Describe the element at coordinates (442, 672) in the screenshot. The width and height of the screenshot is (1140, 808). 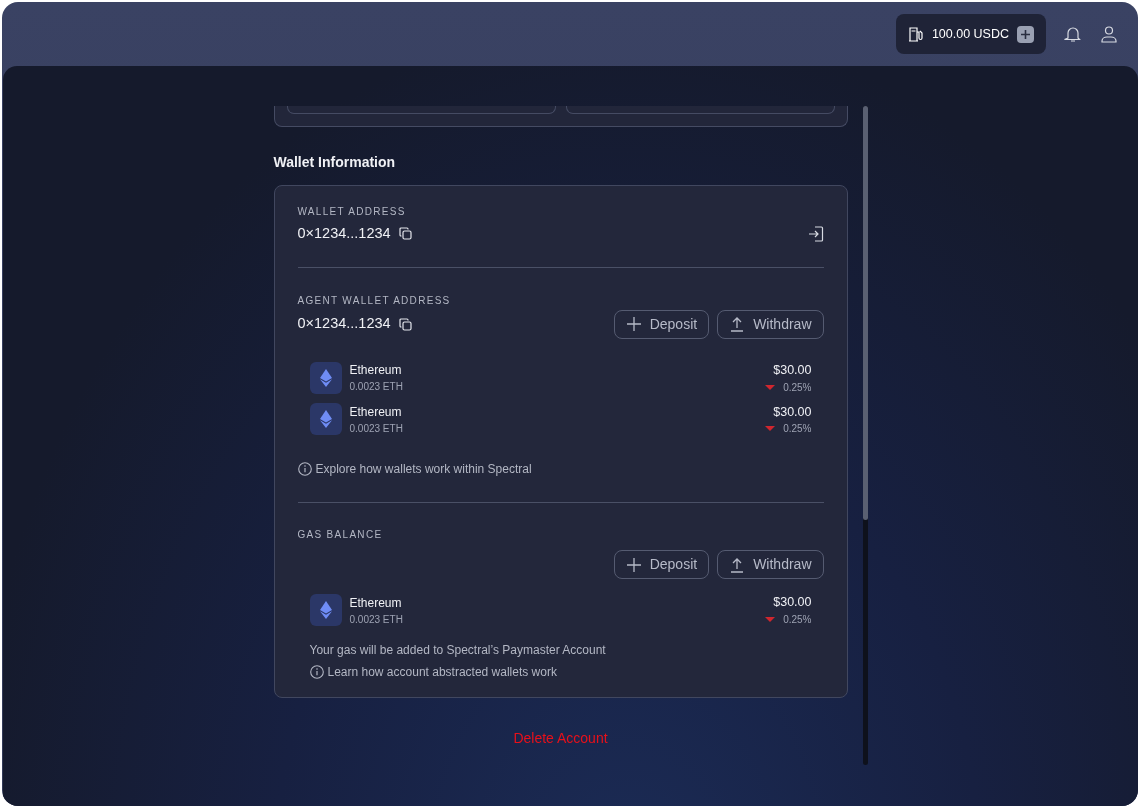
I see `info-link: Learn how account abstracted wallets work` at that location.